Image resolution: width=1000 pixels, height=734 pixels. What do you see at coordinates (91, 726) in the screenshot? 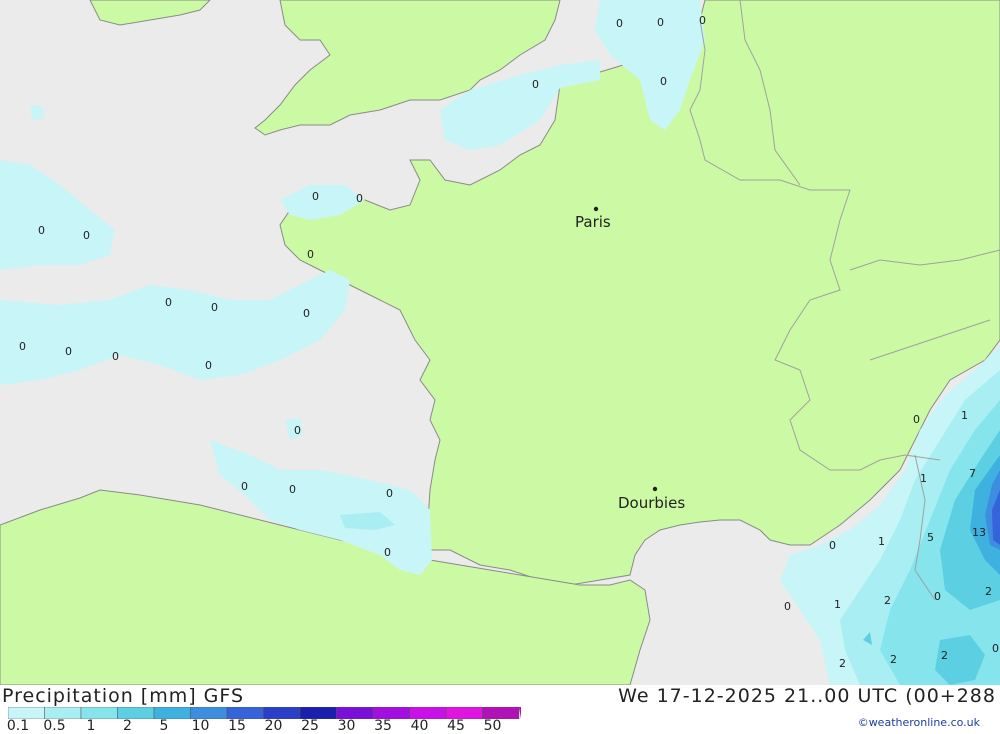
I see `legend-tick-label: 1` at bounding box center [91, 726].